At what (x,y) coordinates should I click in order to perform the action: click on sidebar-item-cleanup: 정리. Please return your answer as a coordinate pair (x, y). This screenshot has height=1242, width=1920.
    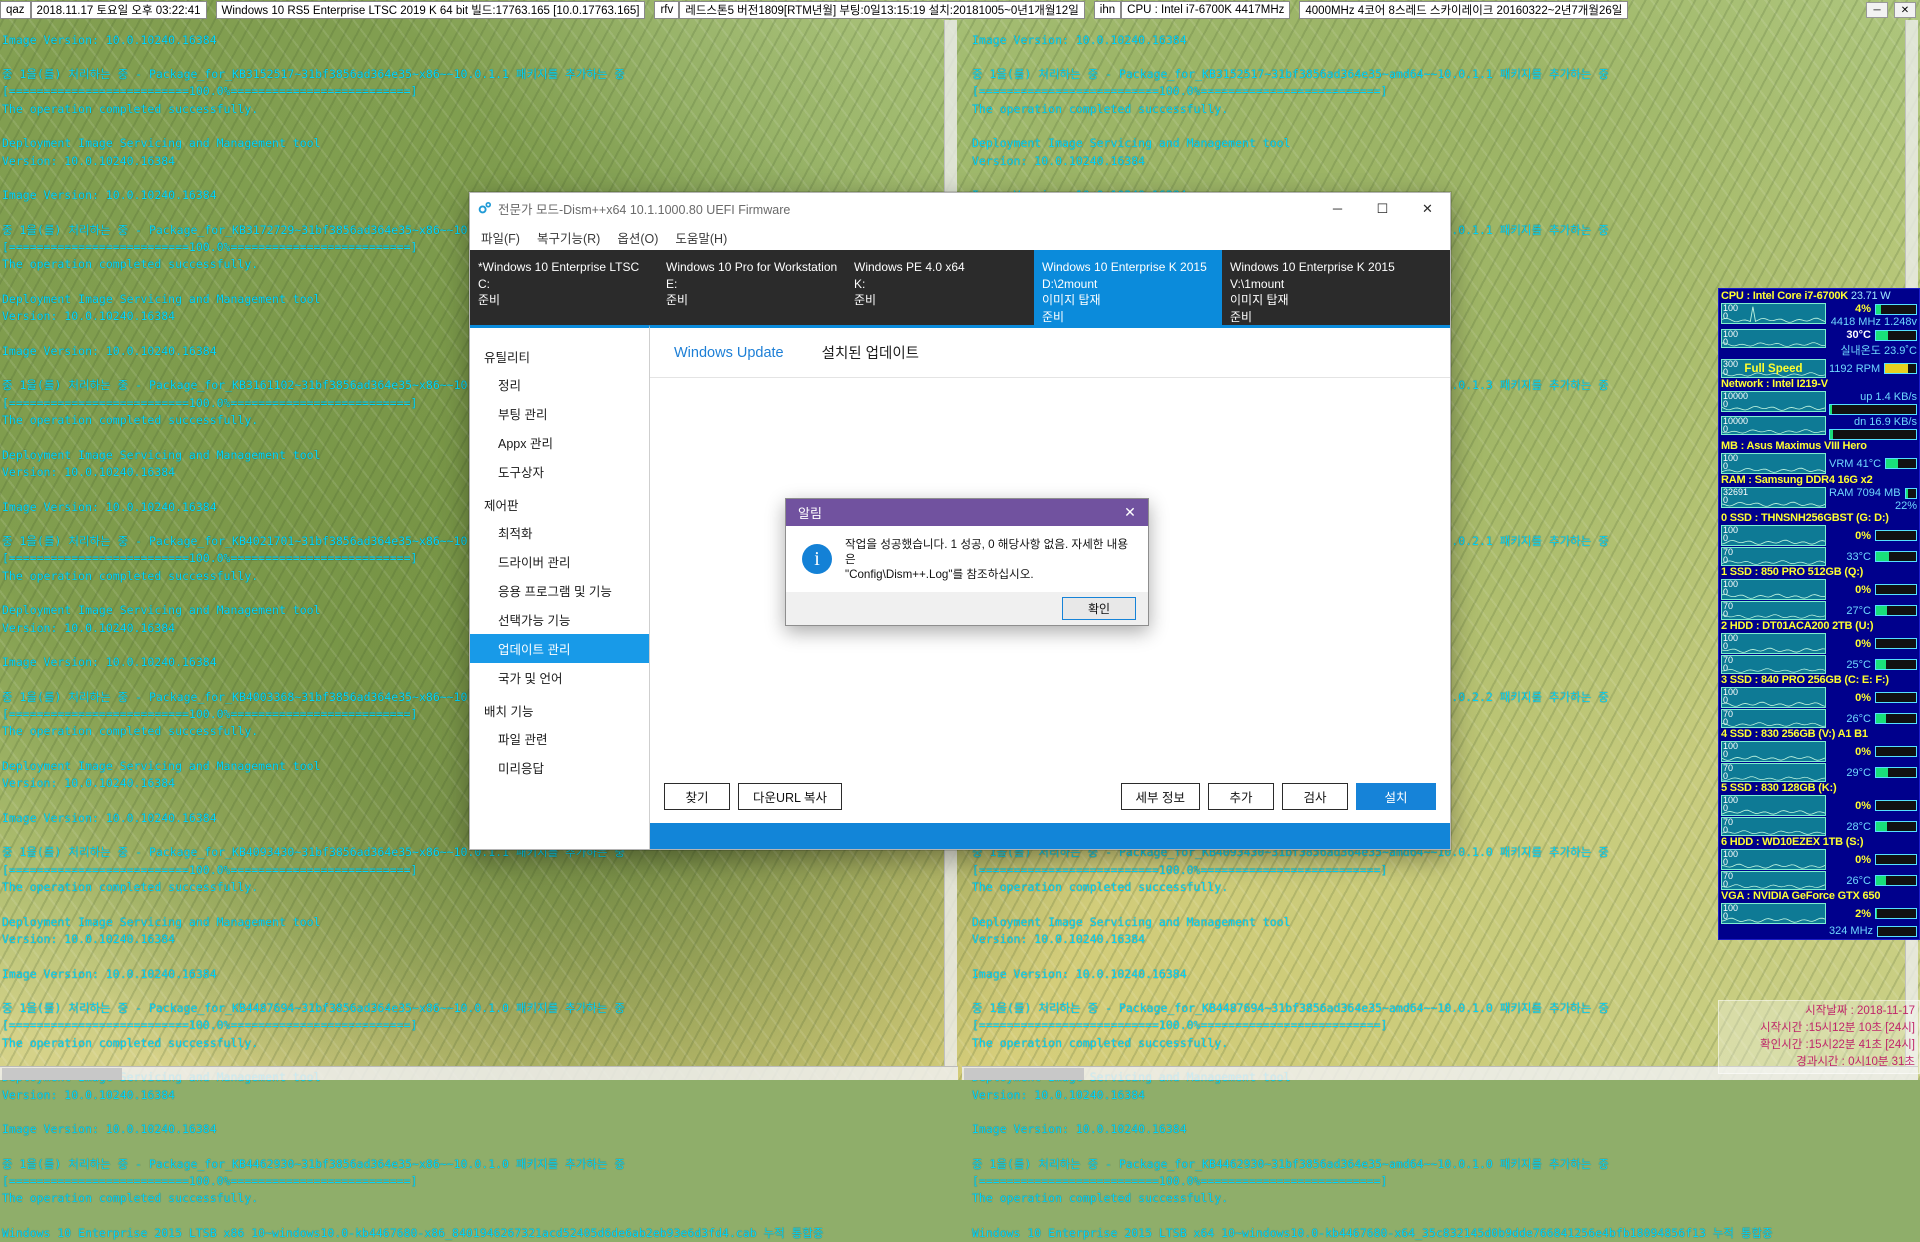
    Looking at the image, I should click on (559, 384).